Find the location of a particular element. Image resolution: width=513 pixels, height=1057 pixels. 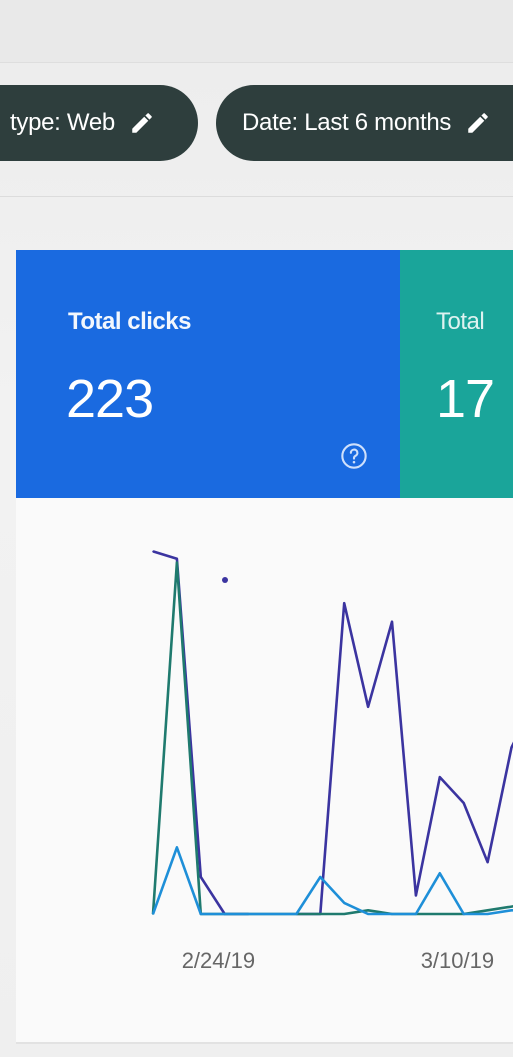

total-impressions-value: 17 is located at coordinates (465, 399).